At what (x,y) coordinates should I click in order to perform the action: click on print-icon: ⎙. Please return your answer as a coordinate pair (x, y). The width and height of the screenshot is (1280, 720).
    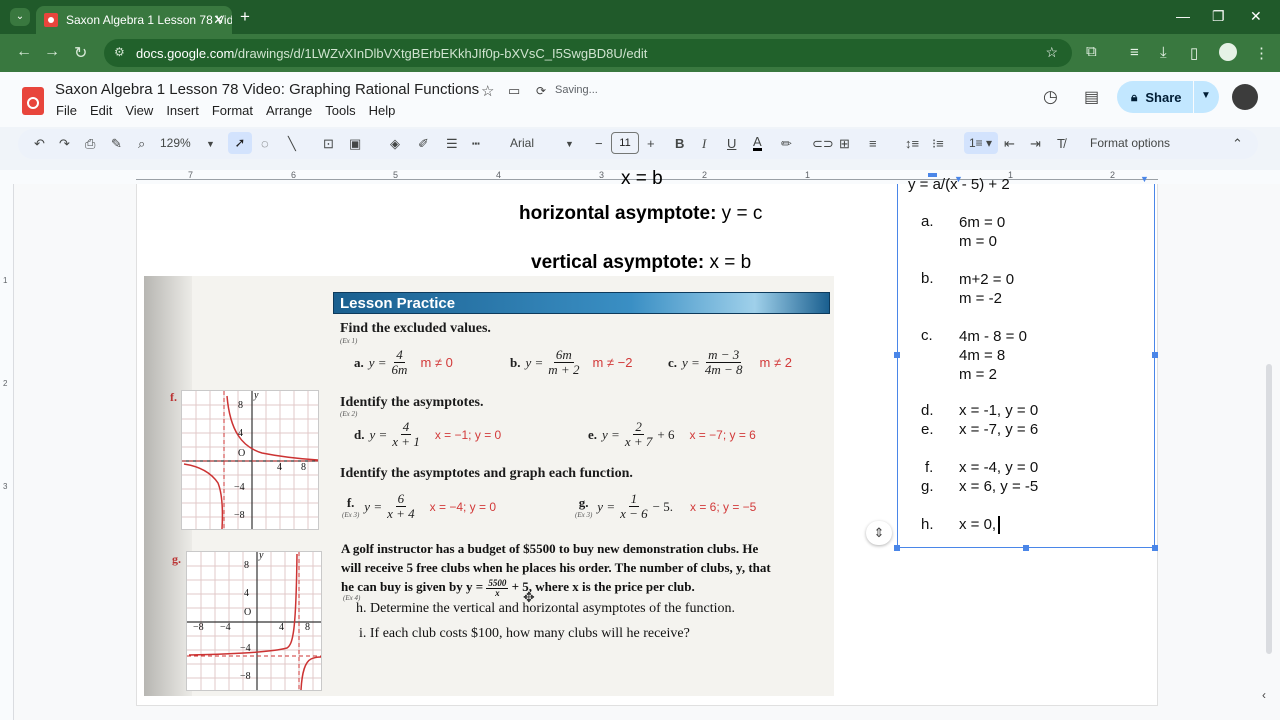
    Looking at the image, I should click on (90, 144).